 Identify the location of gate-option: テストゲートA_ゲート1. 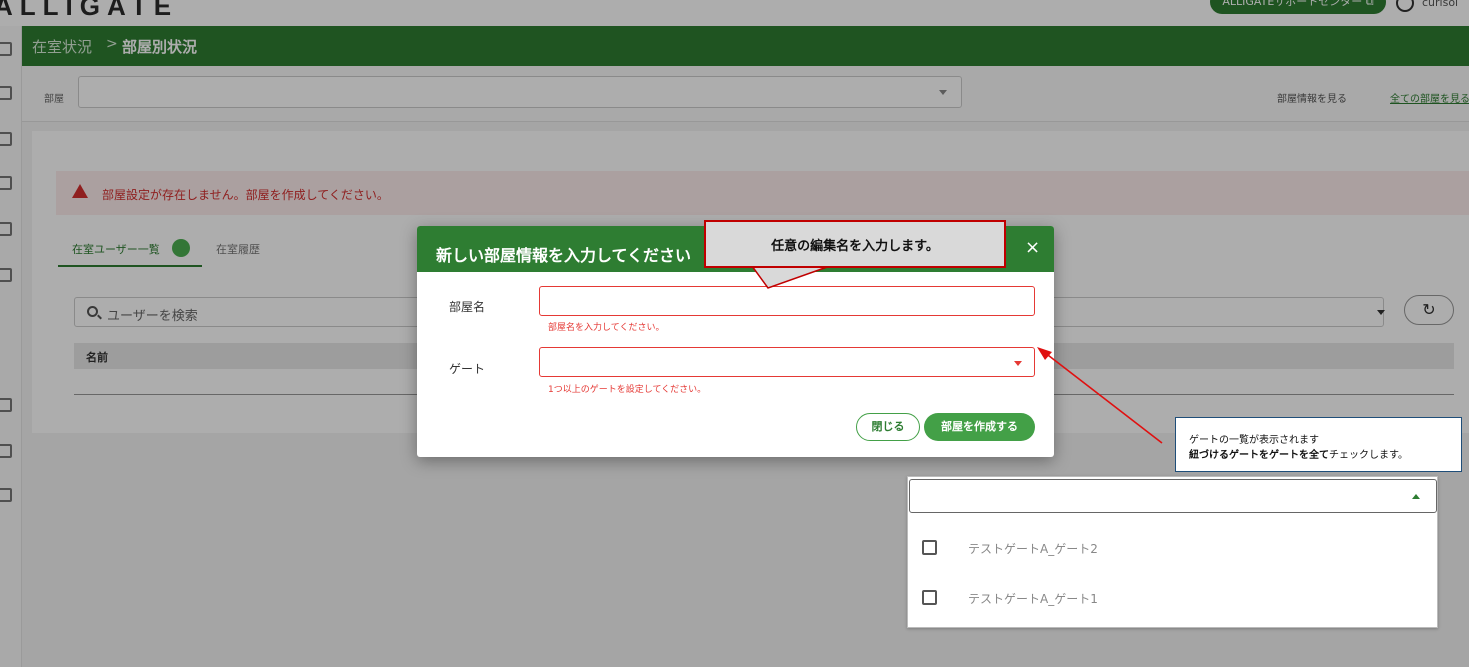
(1172, 597).